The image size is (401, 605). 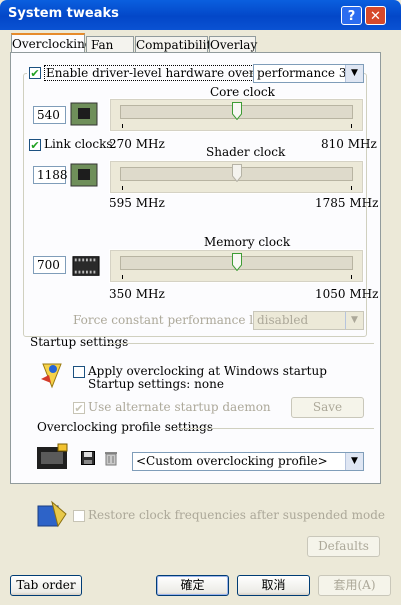 I want to click on force-performance-select: disabled ▼, so click(x=308, y=320).